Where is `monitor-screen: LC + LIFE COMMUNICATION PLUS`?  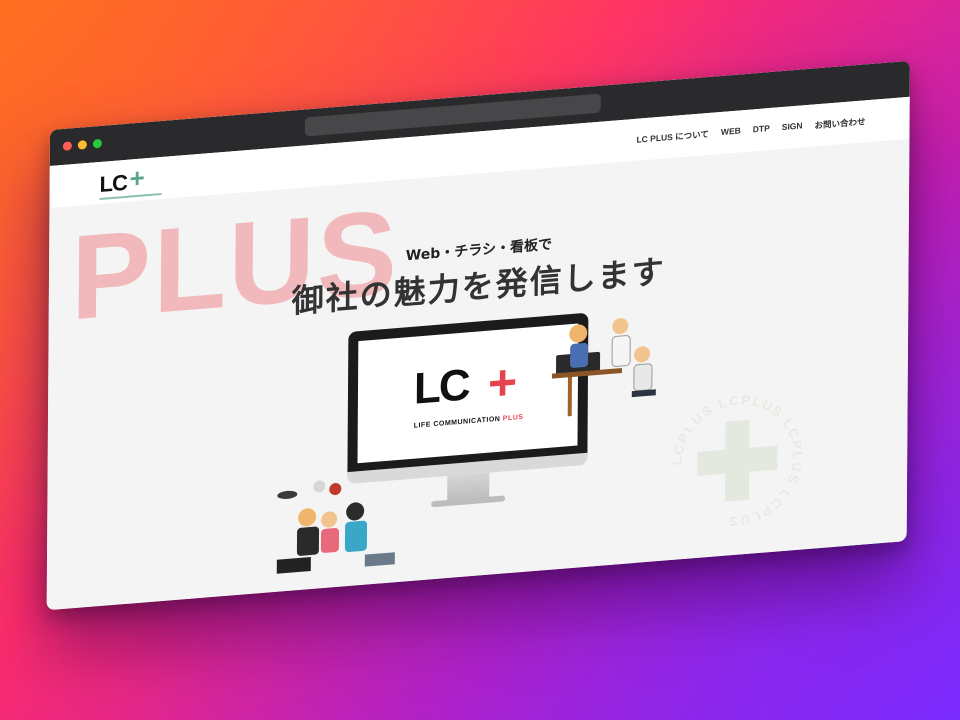
monitor-screen: LC + LIFE COMMUNICATION PLUS is located at coordinates (468, 393).